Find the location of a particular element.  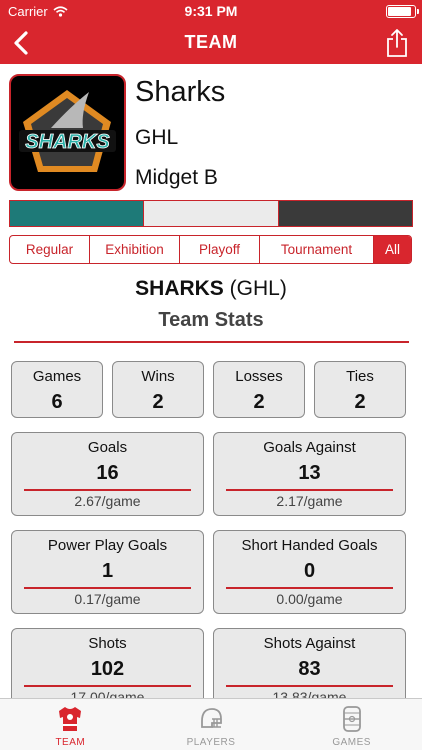

tab-label: PLAYERS is located at coordinates (211, 742).